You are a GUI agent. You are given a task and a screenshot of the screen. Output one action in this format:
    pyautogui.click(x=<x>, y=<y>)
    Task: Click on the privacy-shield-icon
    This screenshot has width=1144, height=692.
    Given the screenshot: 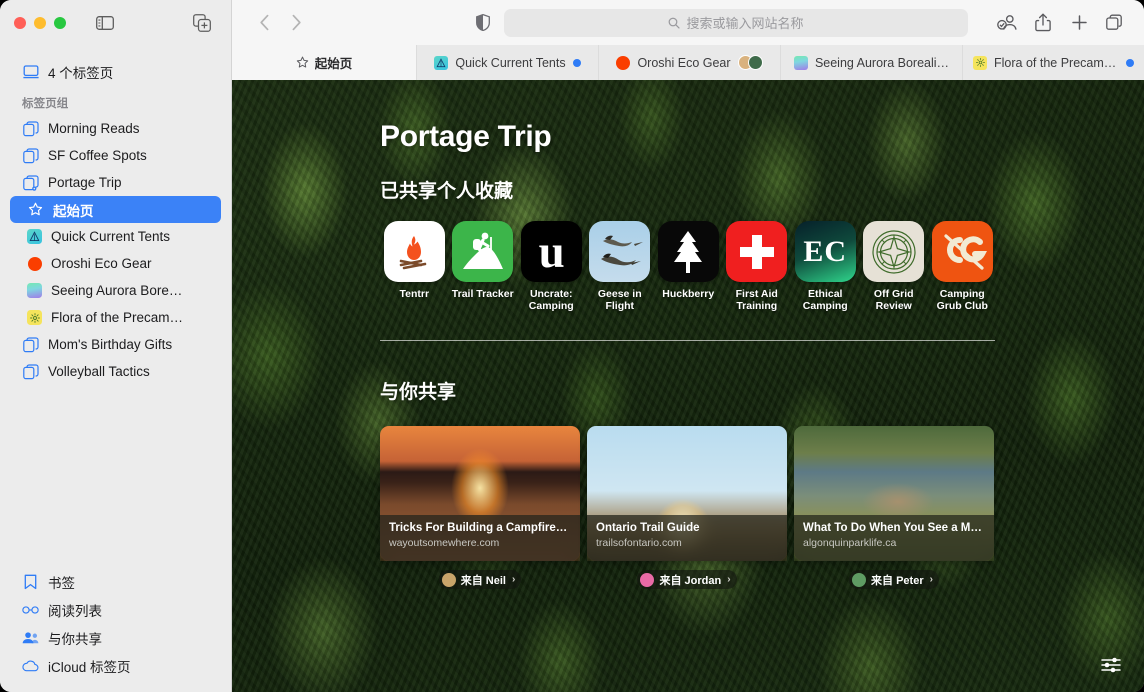 What is the action you would take?
    pyautogui.click(x=483, y=23)
    